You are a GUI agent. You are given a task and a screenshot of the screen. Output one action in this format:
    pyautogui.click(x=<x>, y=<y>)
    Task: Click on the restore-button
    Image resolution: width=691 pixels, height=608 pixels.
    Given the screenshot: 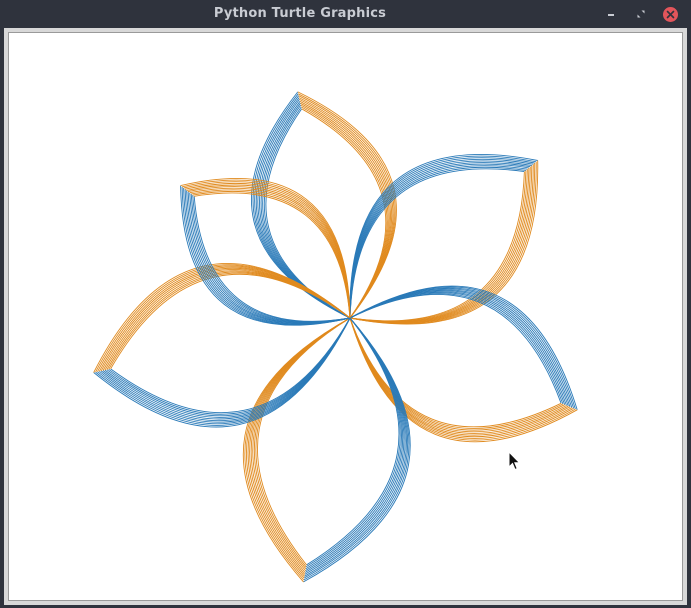 What is the action you would take?
    pyautogui.click(x=641, y=14)
    